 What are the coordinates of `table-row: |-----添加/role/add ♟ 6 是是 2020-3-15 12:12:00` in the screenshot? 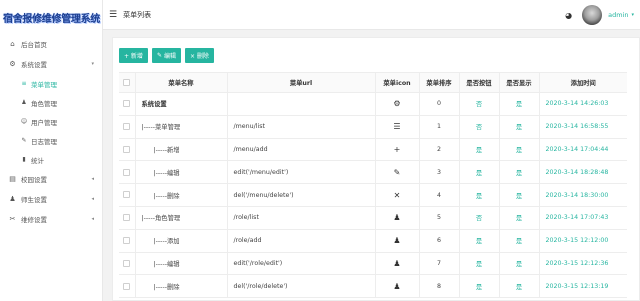 It's located at (373, 241).